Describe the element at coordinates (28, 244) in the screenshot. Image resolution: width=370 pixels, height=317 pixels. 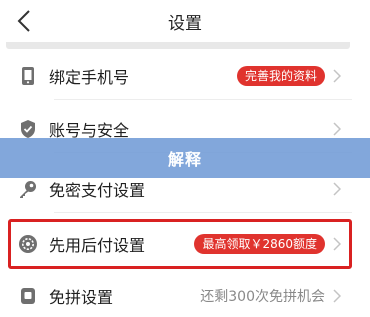
I see `gear-icon` at that location.